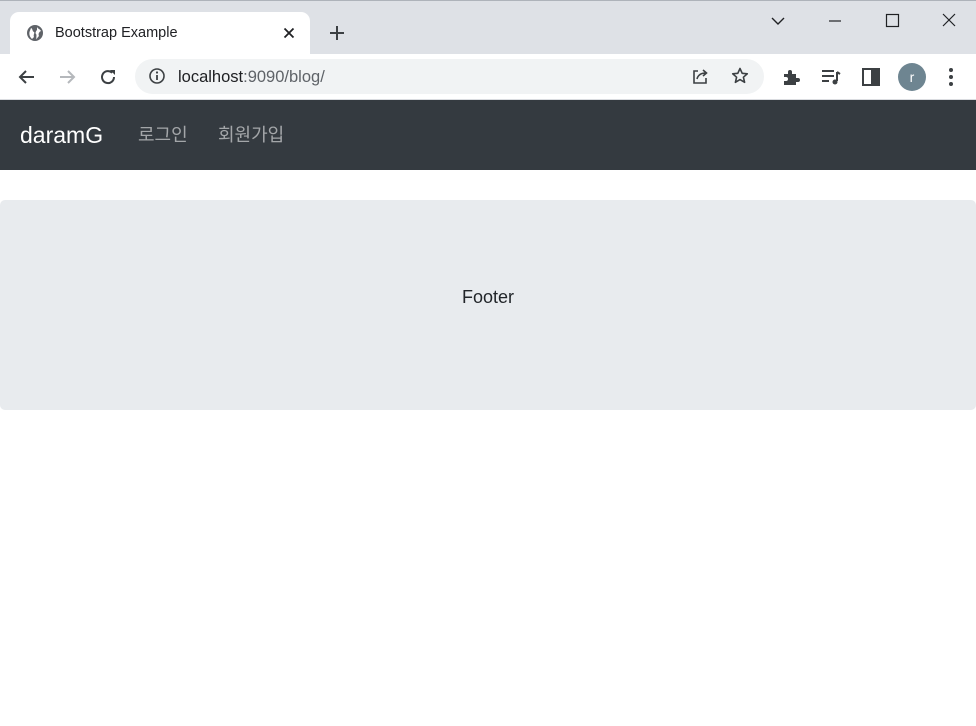 Image resolution: width=976 pixels, height=726 pixels. What do you see at coordinates (488, 135) in the screenshot?
I see `navbar: daramG 로그인 회원가입` at bounding box center [488, 135].